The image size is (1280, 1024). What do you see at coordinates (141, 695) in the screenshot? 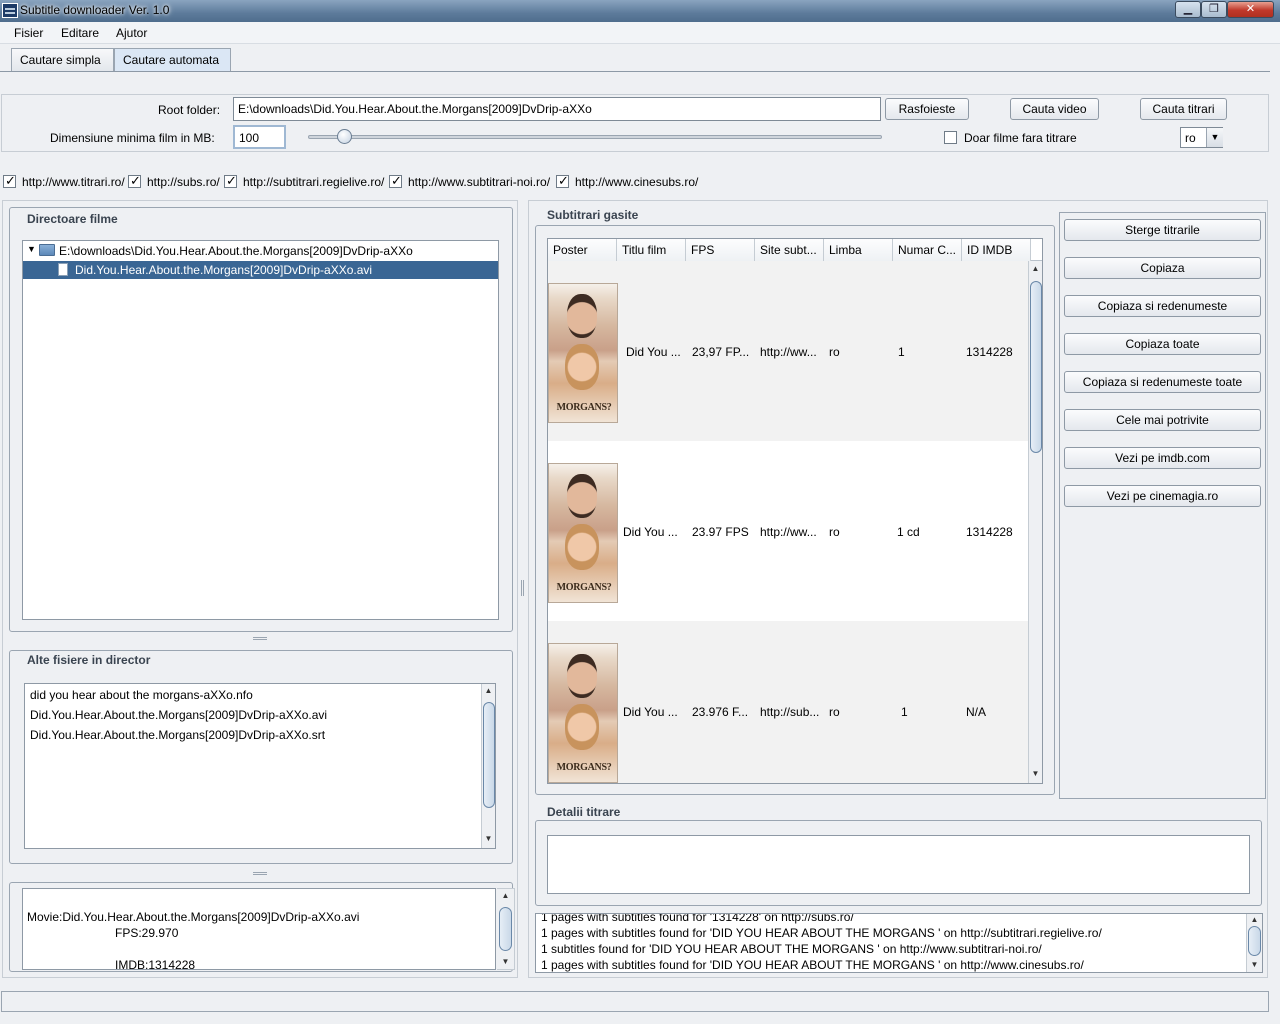
I see `list-item: did you hear about the morgans-aXXo.nfo` at bounding box center [141, 695].